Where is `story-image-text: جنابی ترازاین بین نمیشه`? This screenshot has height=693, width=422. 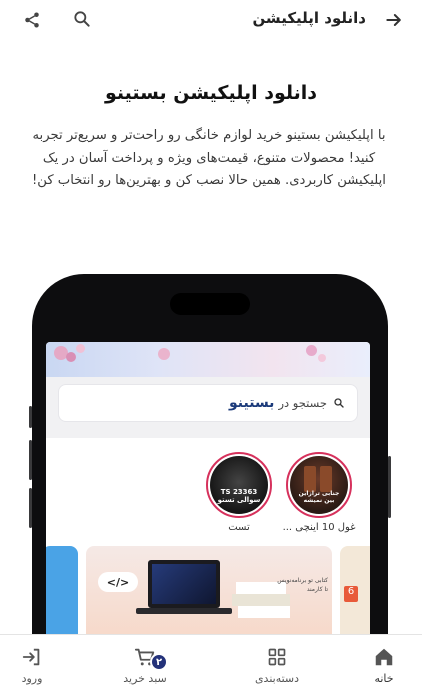
story-image-text: جنابی ترازاین بین نمیشه is located at coordinates (319, 497).